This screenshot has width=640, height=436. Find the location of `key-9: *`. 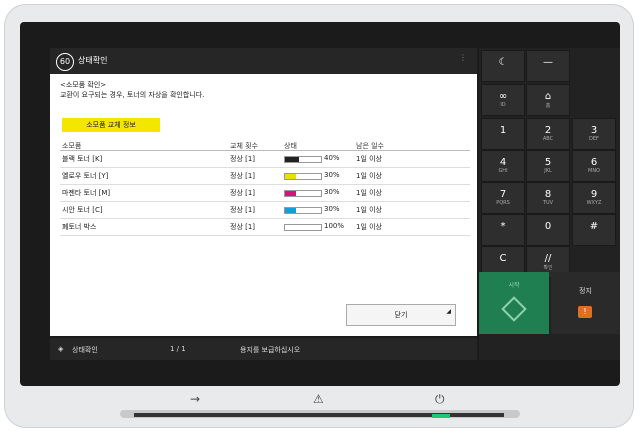

key-9: * is located at coordinates (503, 230).